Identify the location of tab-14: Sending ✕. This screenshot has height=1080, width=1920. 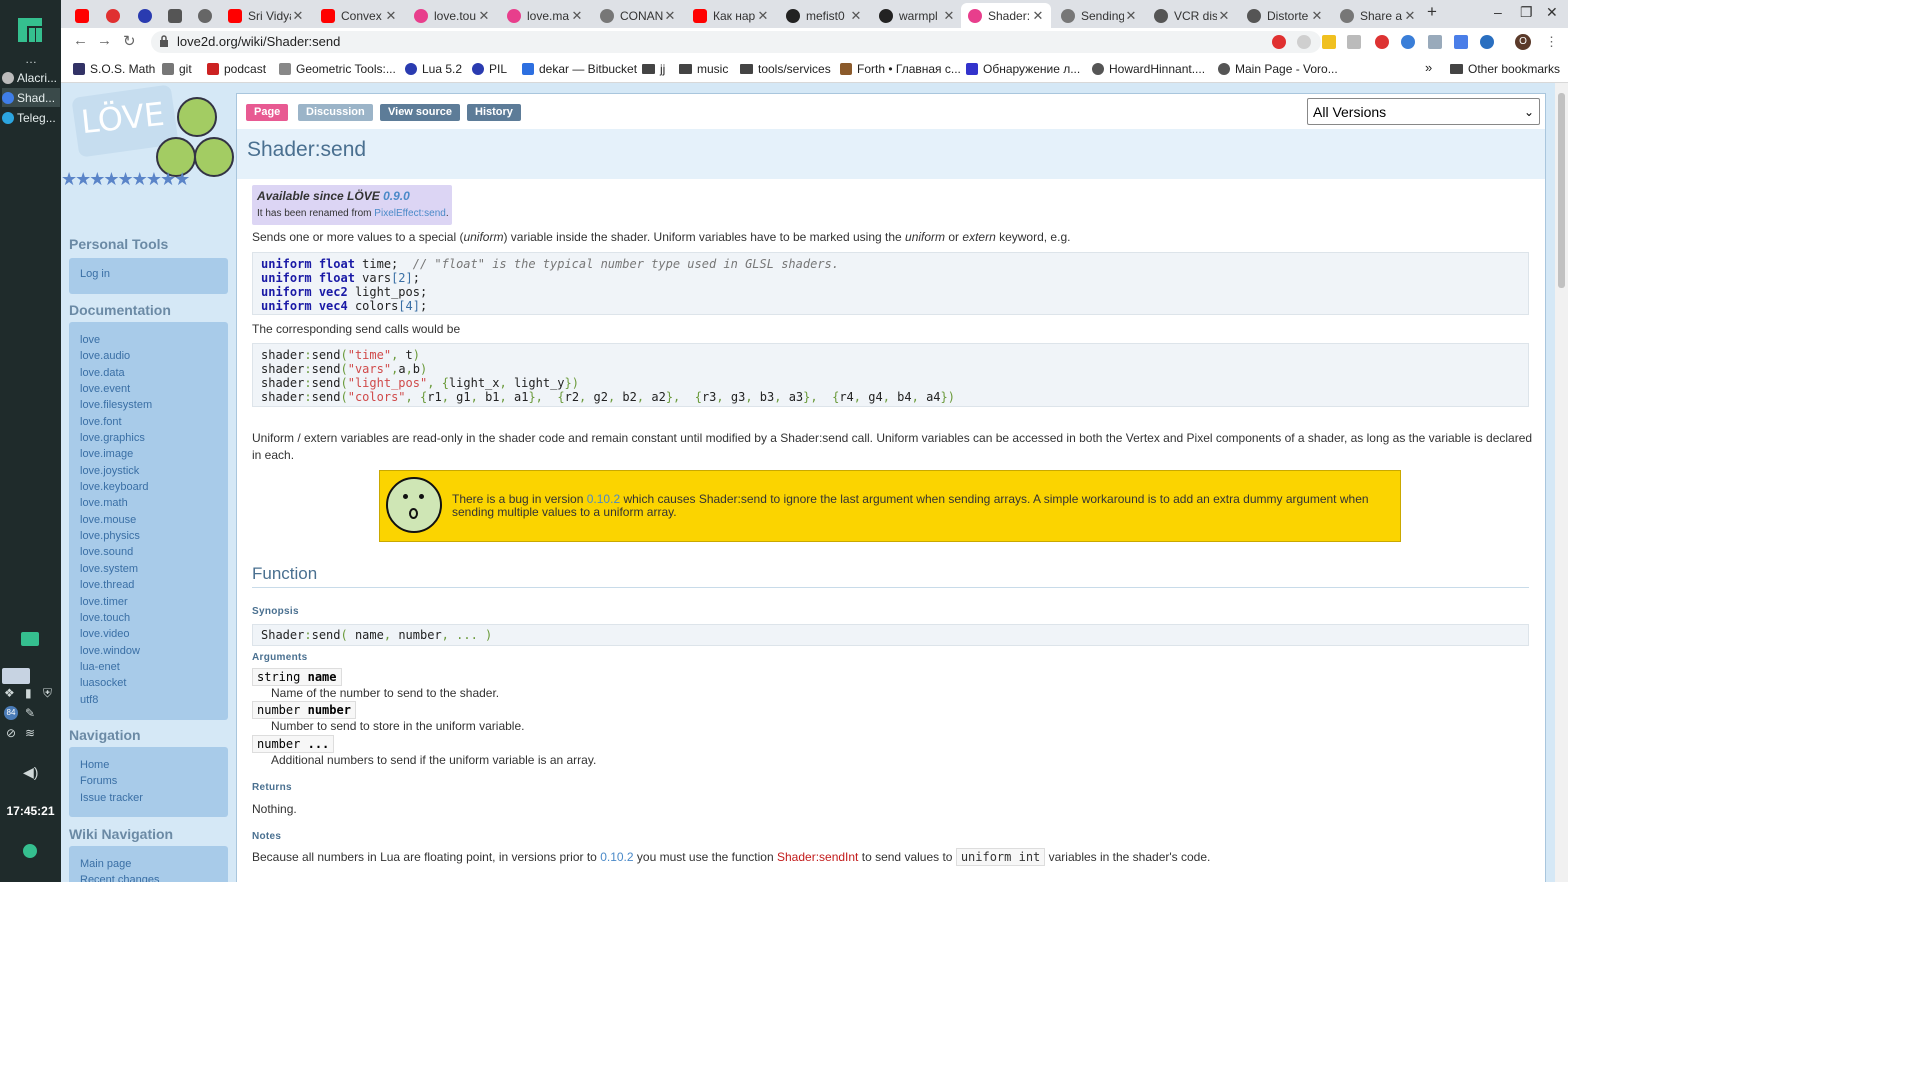
(1099, 15).